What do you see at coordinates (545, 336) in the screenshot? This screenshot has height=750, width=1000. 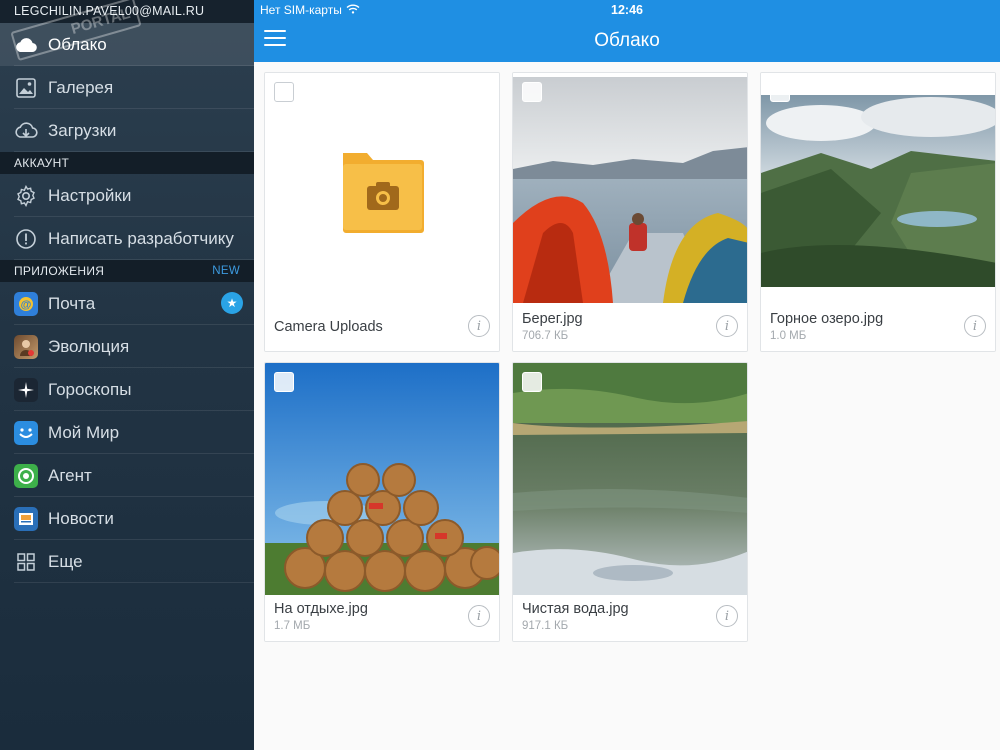 I see `file-size: 706.7 КБ` at bounding box center [545, 336].